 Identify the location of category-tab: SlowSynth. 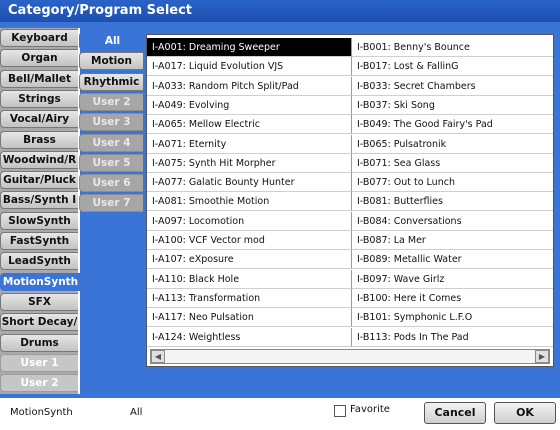
(39, 220).